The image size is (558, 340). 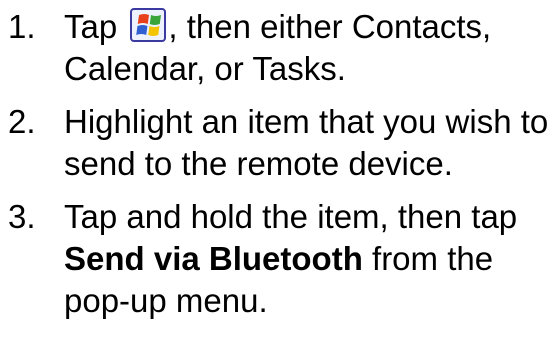 What do you see at coordinates (22, 26) in the screenshot?
I see `step-number: 1.` at bounding box center [22, 26].